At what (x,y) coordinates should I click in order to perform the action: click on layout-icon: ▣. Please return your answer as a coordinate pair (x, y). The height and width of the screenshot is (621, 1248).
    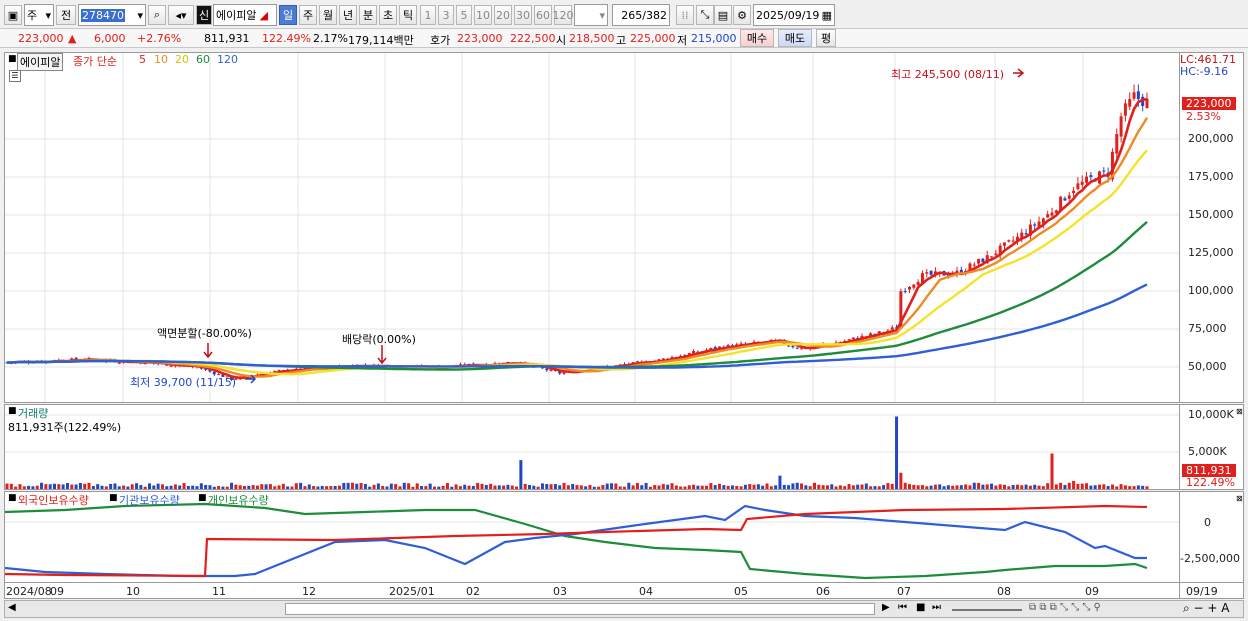
    Looking at the image, I should click on (13, 15).